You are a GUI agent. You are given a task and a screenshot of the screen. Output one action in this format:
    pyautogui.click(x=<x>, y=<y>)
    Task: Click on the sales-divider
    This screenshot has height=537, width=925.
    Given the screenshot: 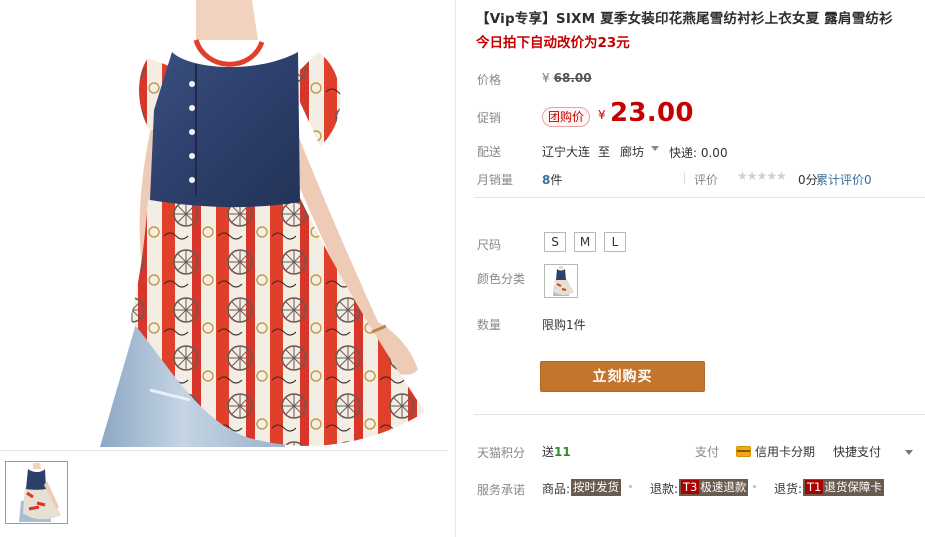 What is the action you would take?
    pyautogui.click(x=684, y=178)
    